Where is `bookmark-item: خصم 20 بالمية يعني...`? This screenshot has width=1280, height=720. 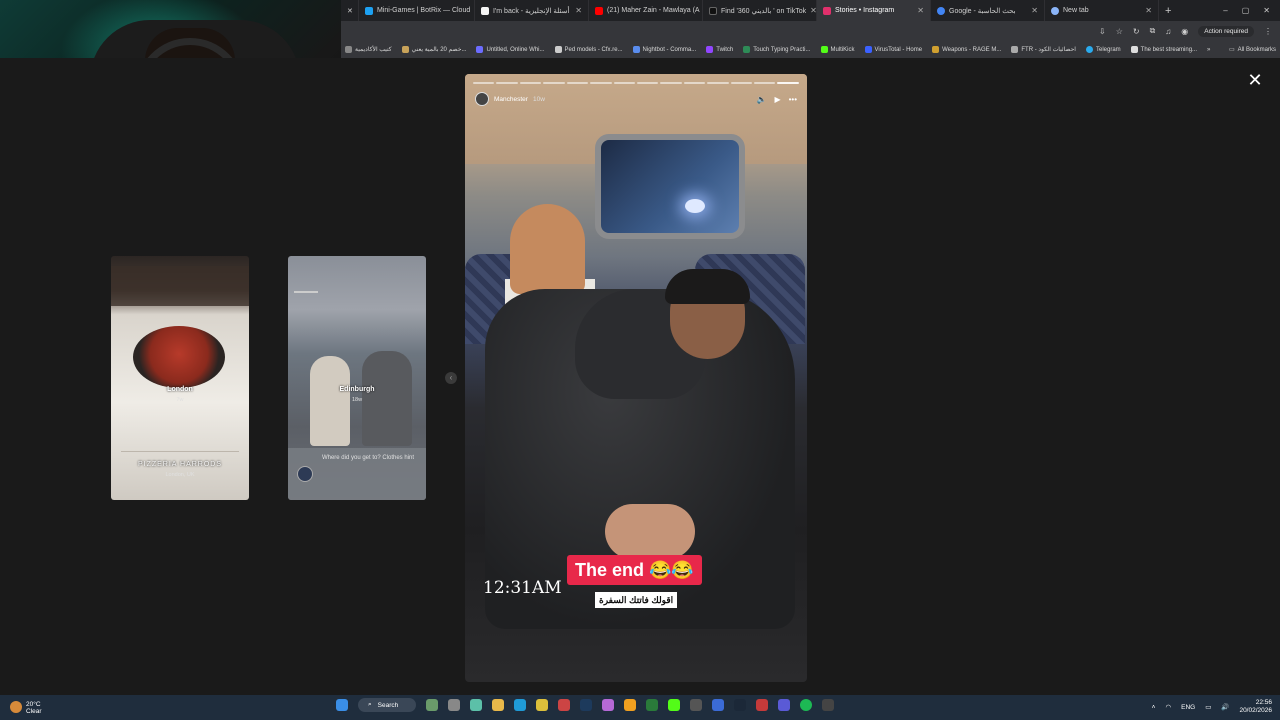 bookmark-item: خصم 20 بالمية يعني... is located at coordinates (433, 49).